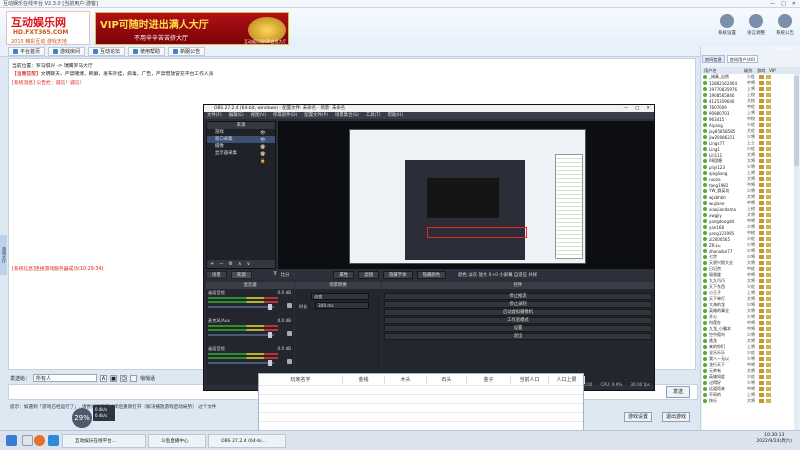  I want to click on studio-mode-button: 工作室模式, so click(518, 320).